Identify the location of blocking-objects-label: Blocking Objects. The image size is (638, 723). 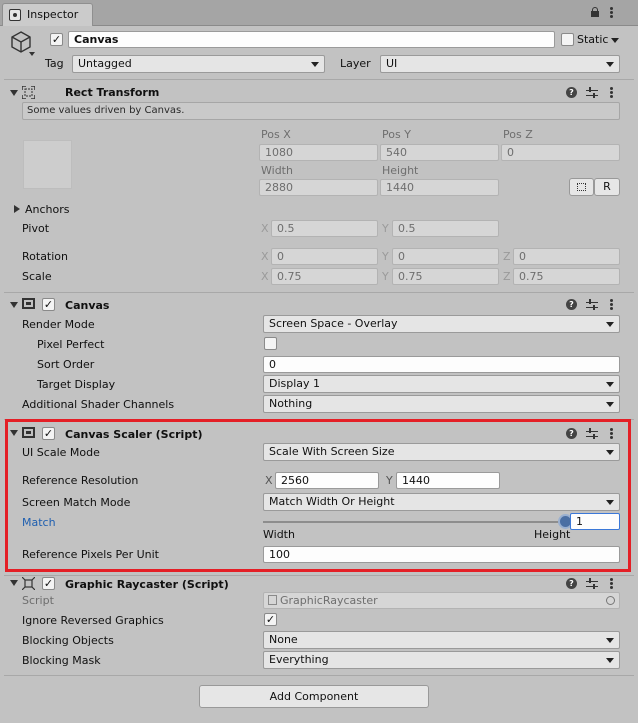
(68, 640).